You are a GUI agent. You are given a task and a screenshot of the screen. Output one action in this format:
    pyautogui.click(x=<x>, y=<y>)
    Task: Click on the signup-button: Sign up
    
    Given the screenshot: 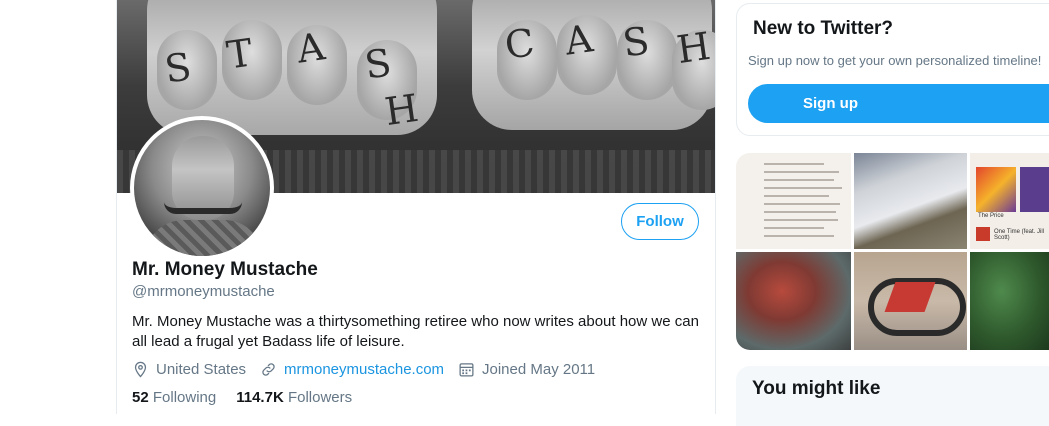 What is the action you would take?
    pyautogui.click(x=898, y=103)
    